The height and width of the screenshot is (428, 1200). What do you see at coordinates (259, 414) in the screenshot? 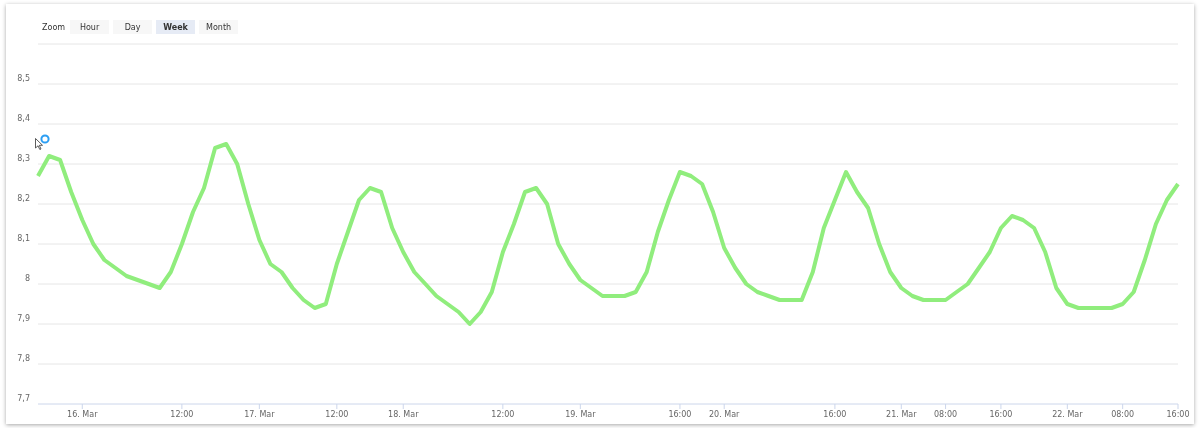
I see `x-tick-label: 17. Mar` at bounding box center [259, 414].